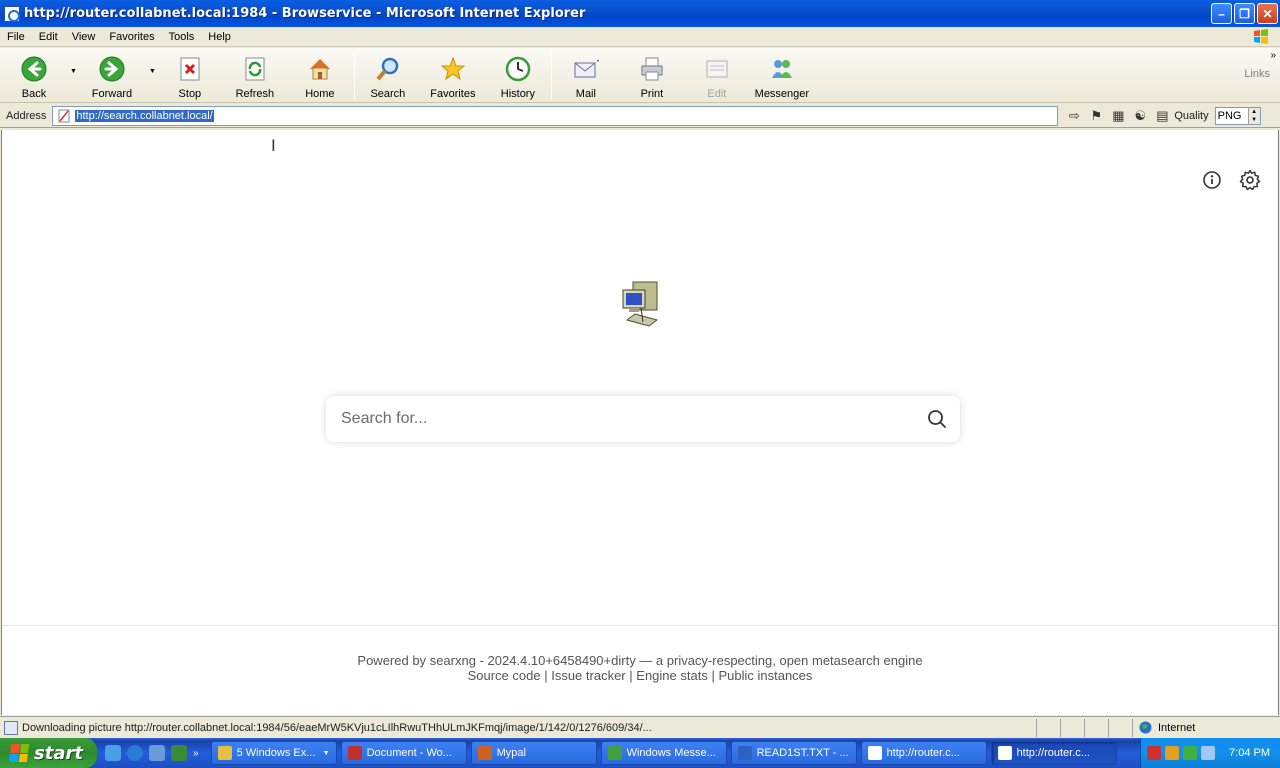  What do you see at coordinates (113, 753) in the screenshot?
I see `show-desktop-icon` at bounding box center [113, 753].